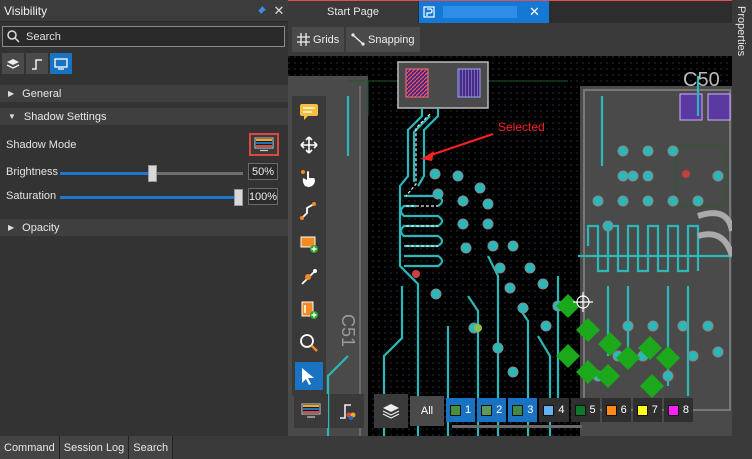 The height and width of the screenshot is (459, 752). What do you see at coordinates (65, 116) in the screenshot?
I see `shadow-settings-section-label: Shadow Settings` at bounding box center [65, 116].